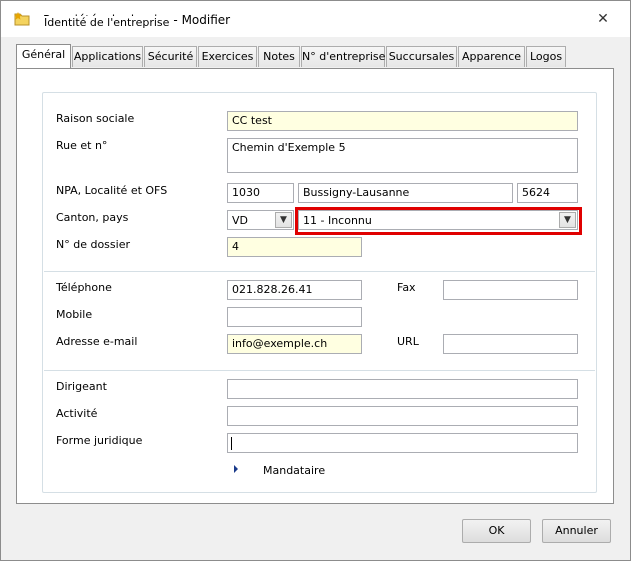 This screenshot has width=631, height=561. Describe the element at coordinates (95, 118) in the screenshot. I see `raison-sociale-label: Raison sociale` at that location.